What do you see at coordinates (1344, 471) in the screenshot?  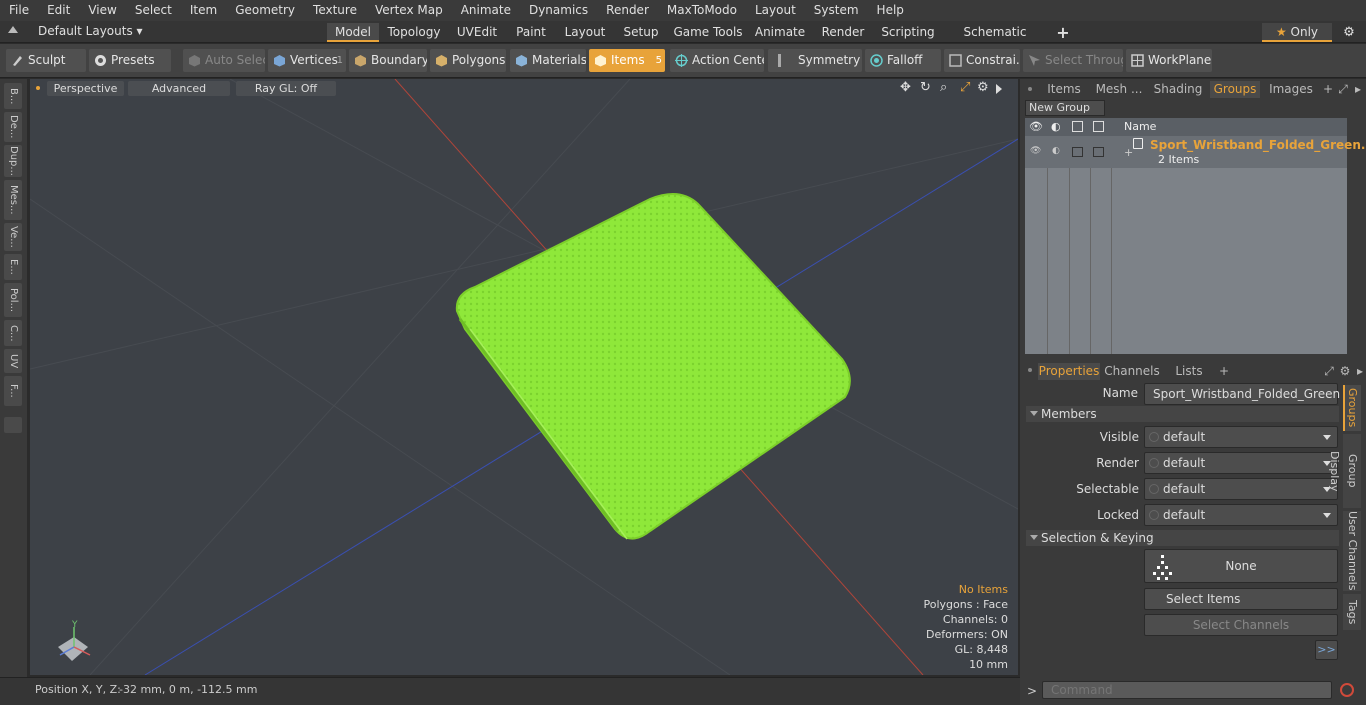 I see `side-tab-group-display: Group Display` at bounding box center [1344, 471].